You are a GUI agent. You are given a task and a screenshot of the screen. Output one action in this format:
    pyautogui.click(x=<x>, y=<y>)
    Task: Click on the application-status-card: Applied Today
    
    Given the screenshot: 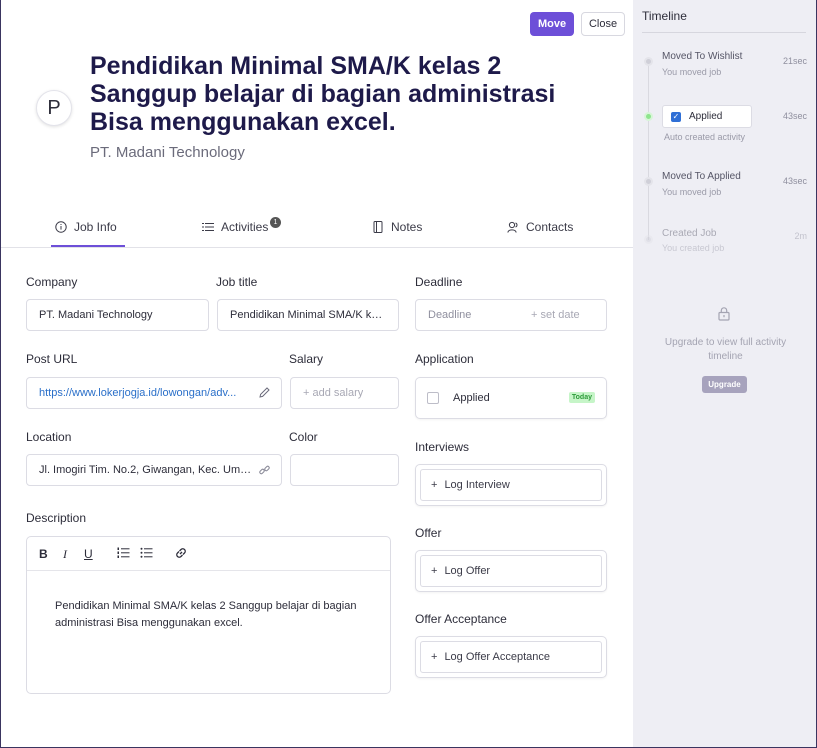 What is the action you would take?
    pyautogui.click(x=511, y=398)
    